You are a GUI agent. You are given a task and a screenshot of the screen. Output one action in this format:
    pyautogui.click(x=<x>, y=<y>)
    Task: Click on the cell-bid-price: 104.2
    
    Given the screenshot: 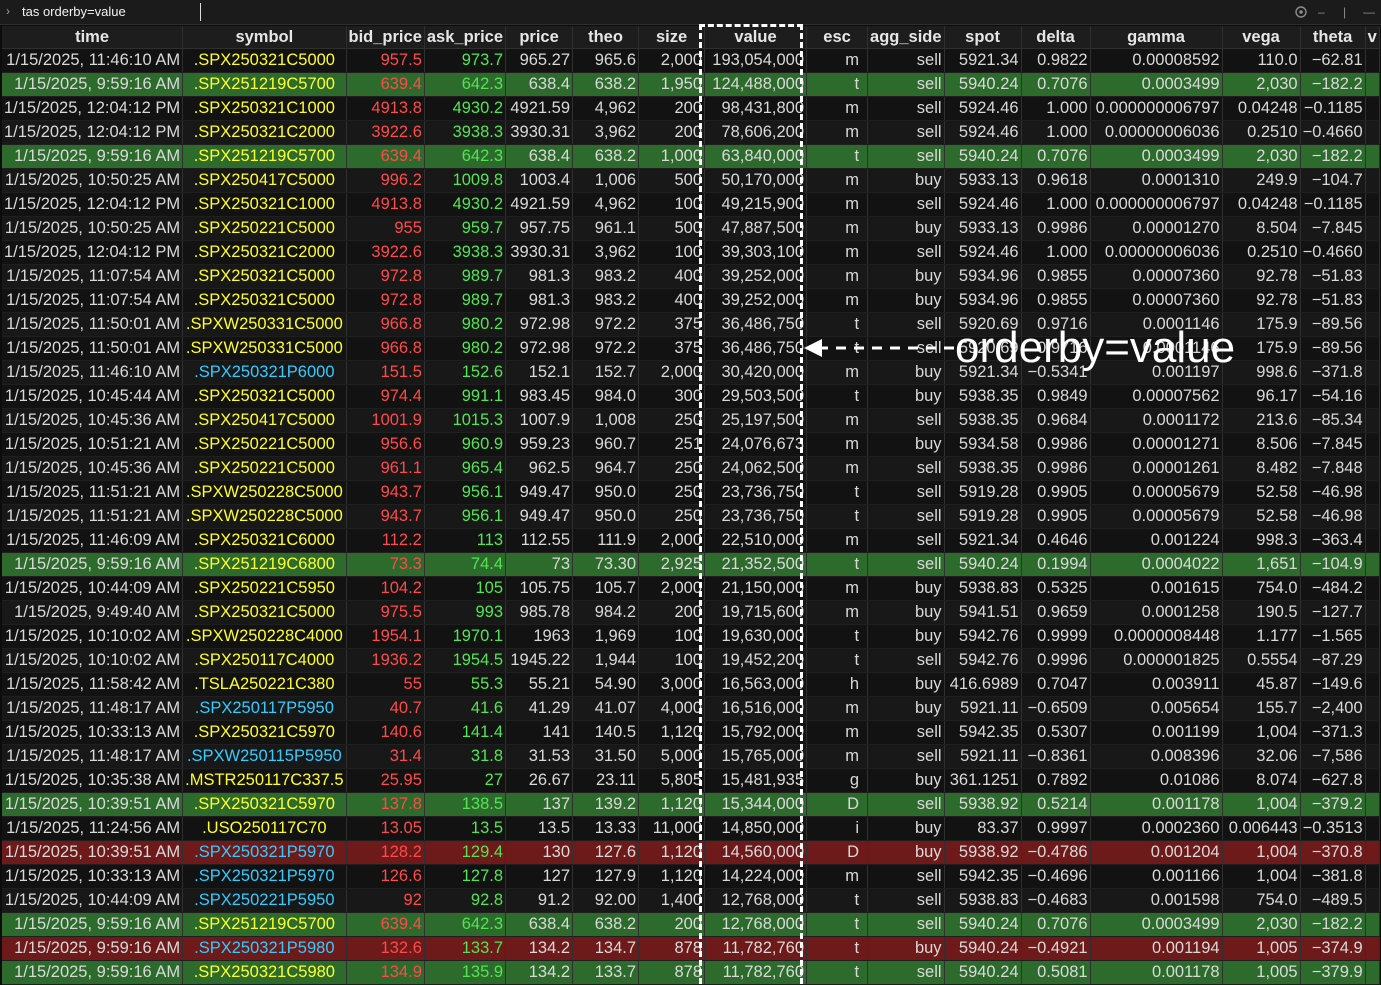 What is the action you would take?
    pyautogui.click(x=385, y=588)
    